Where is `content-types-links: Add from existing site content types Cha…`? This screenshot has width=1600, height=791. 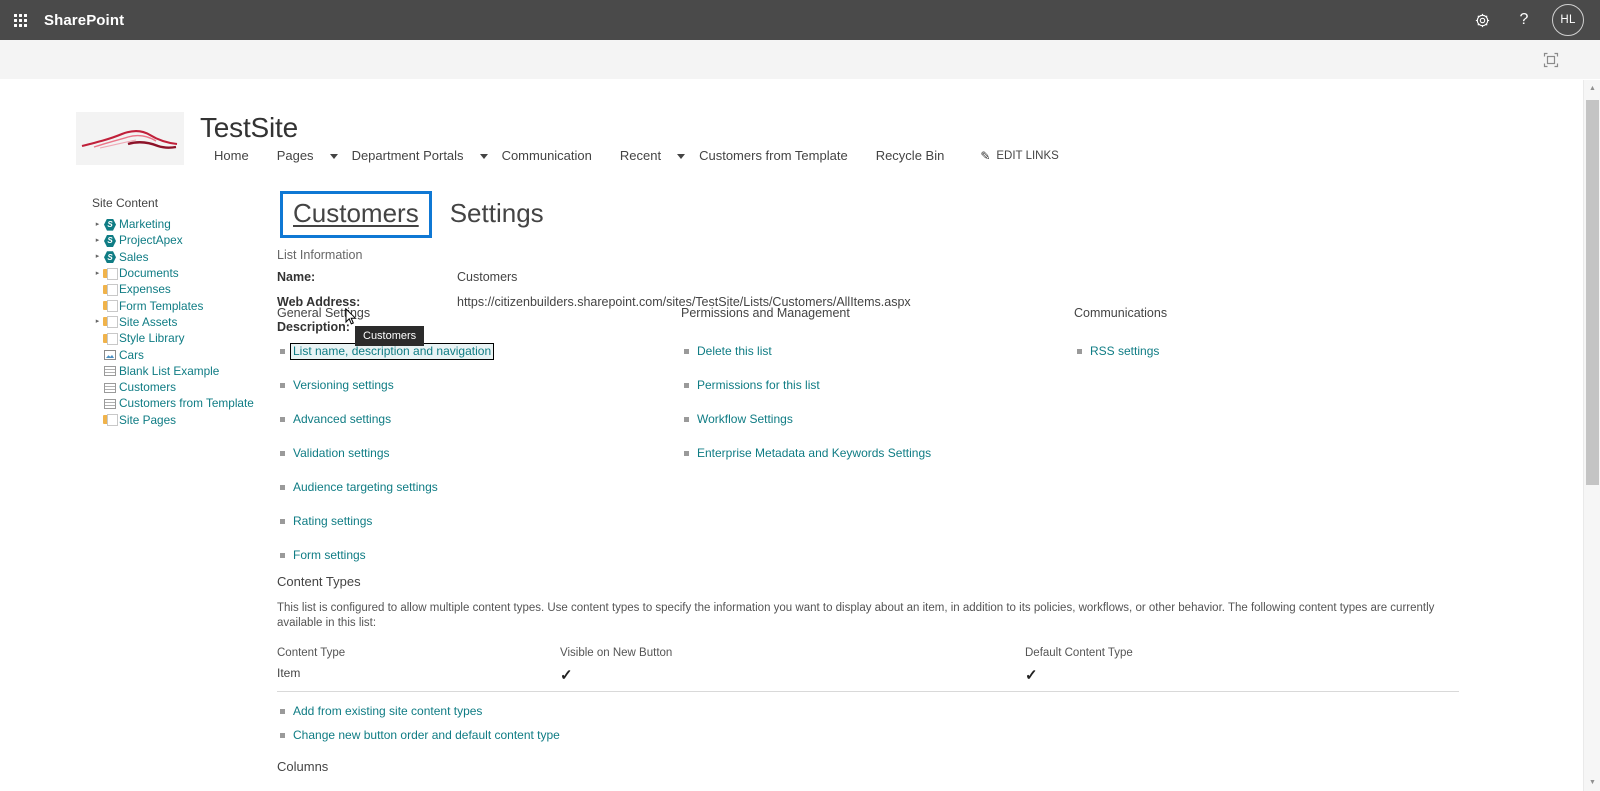
content-types-links: Add from existing site content types Cha… is located at coordinates (868, 723).